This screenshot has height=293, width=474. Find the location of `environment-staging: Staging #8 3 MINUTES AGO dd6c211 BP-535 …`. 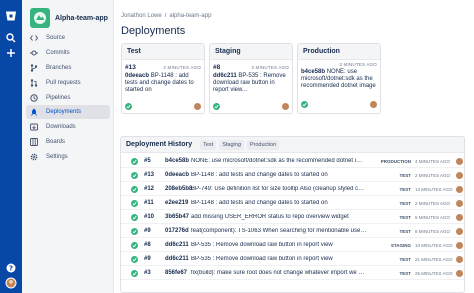

environment-staging: Staging #8 3 MINUTES AGO dd6c211 BP-535 … is located at coordinates (251, 78).